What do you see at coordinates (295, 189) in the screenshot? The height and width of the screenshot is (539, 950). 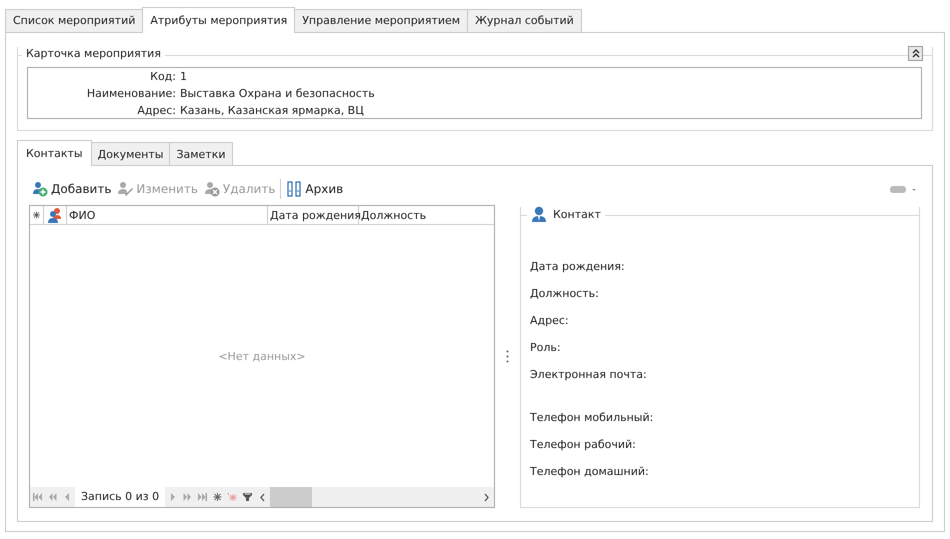 I see `binders-icon` at bounding box center [295, 189].